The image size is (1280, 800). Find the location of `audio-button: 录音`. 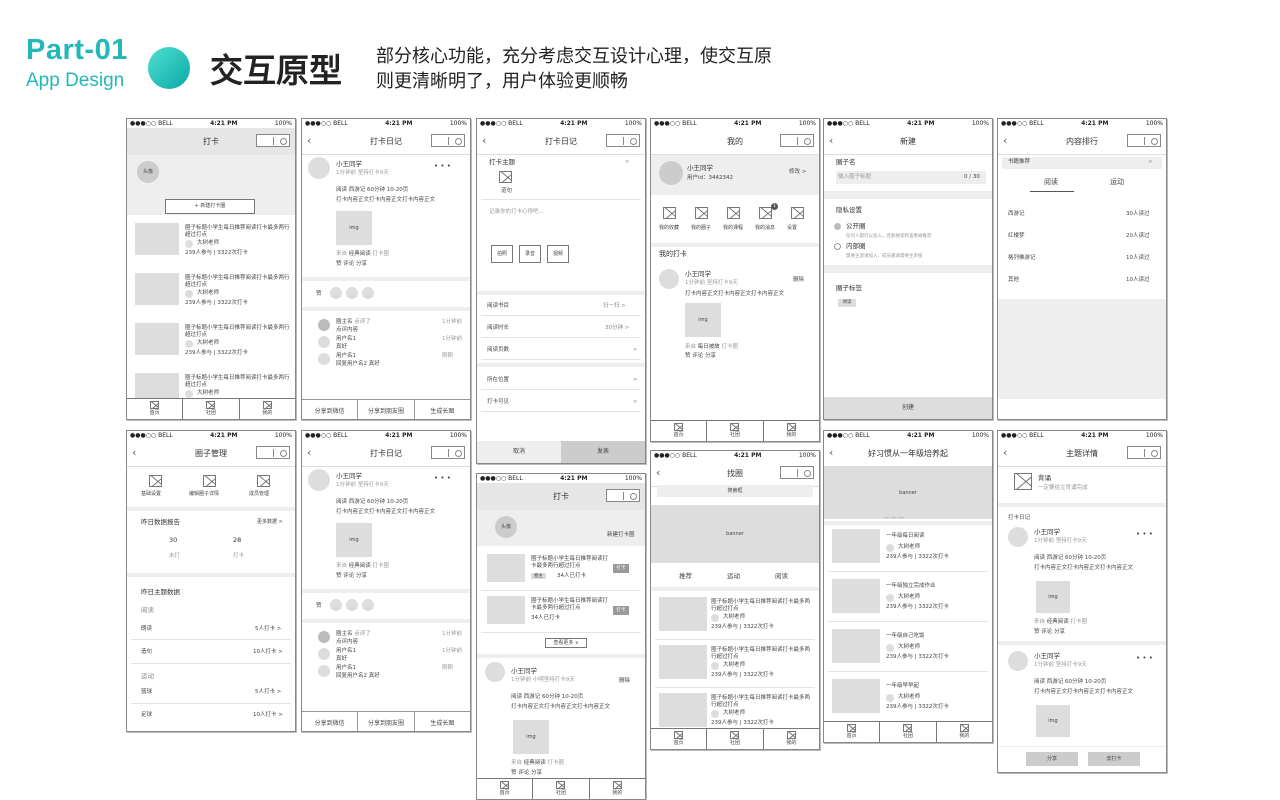

audio-button: 录音 is located at coordinates (530, 254).